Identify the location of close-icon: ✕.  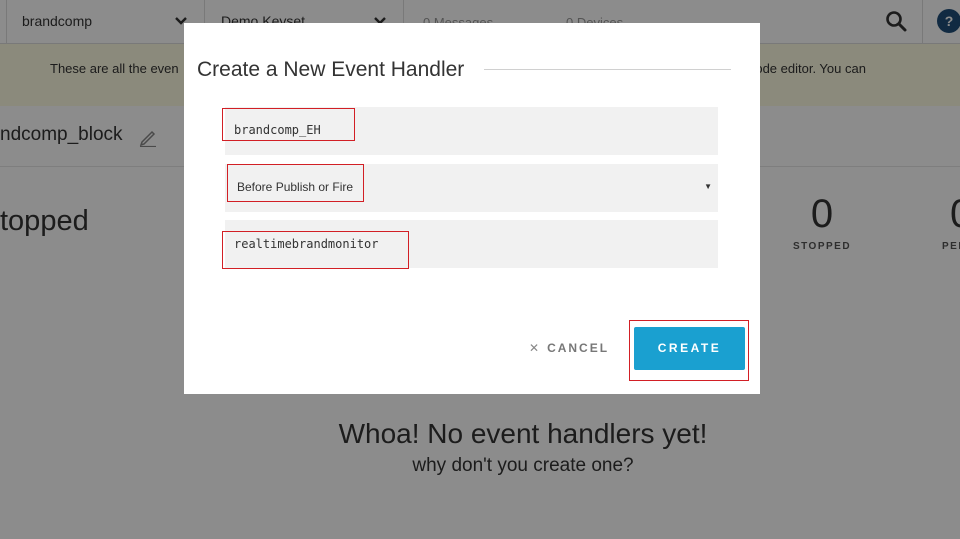
(535, 348).